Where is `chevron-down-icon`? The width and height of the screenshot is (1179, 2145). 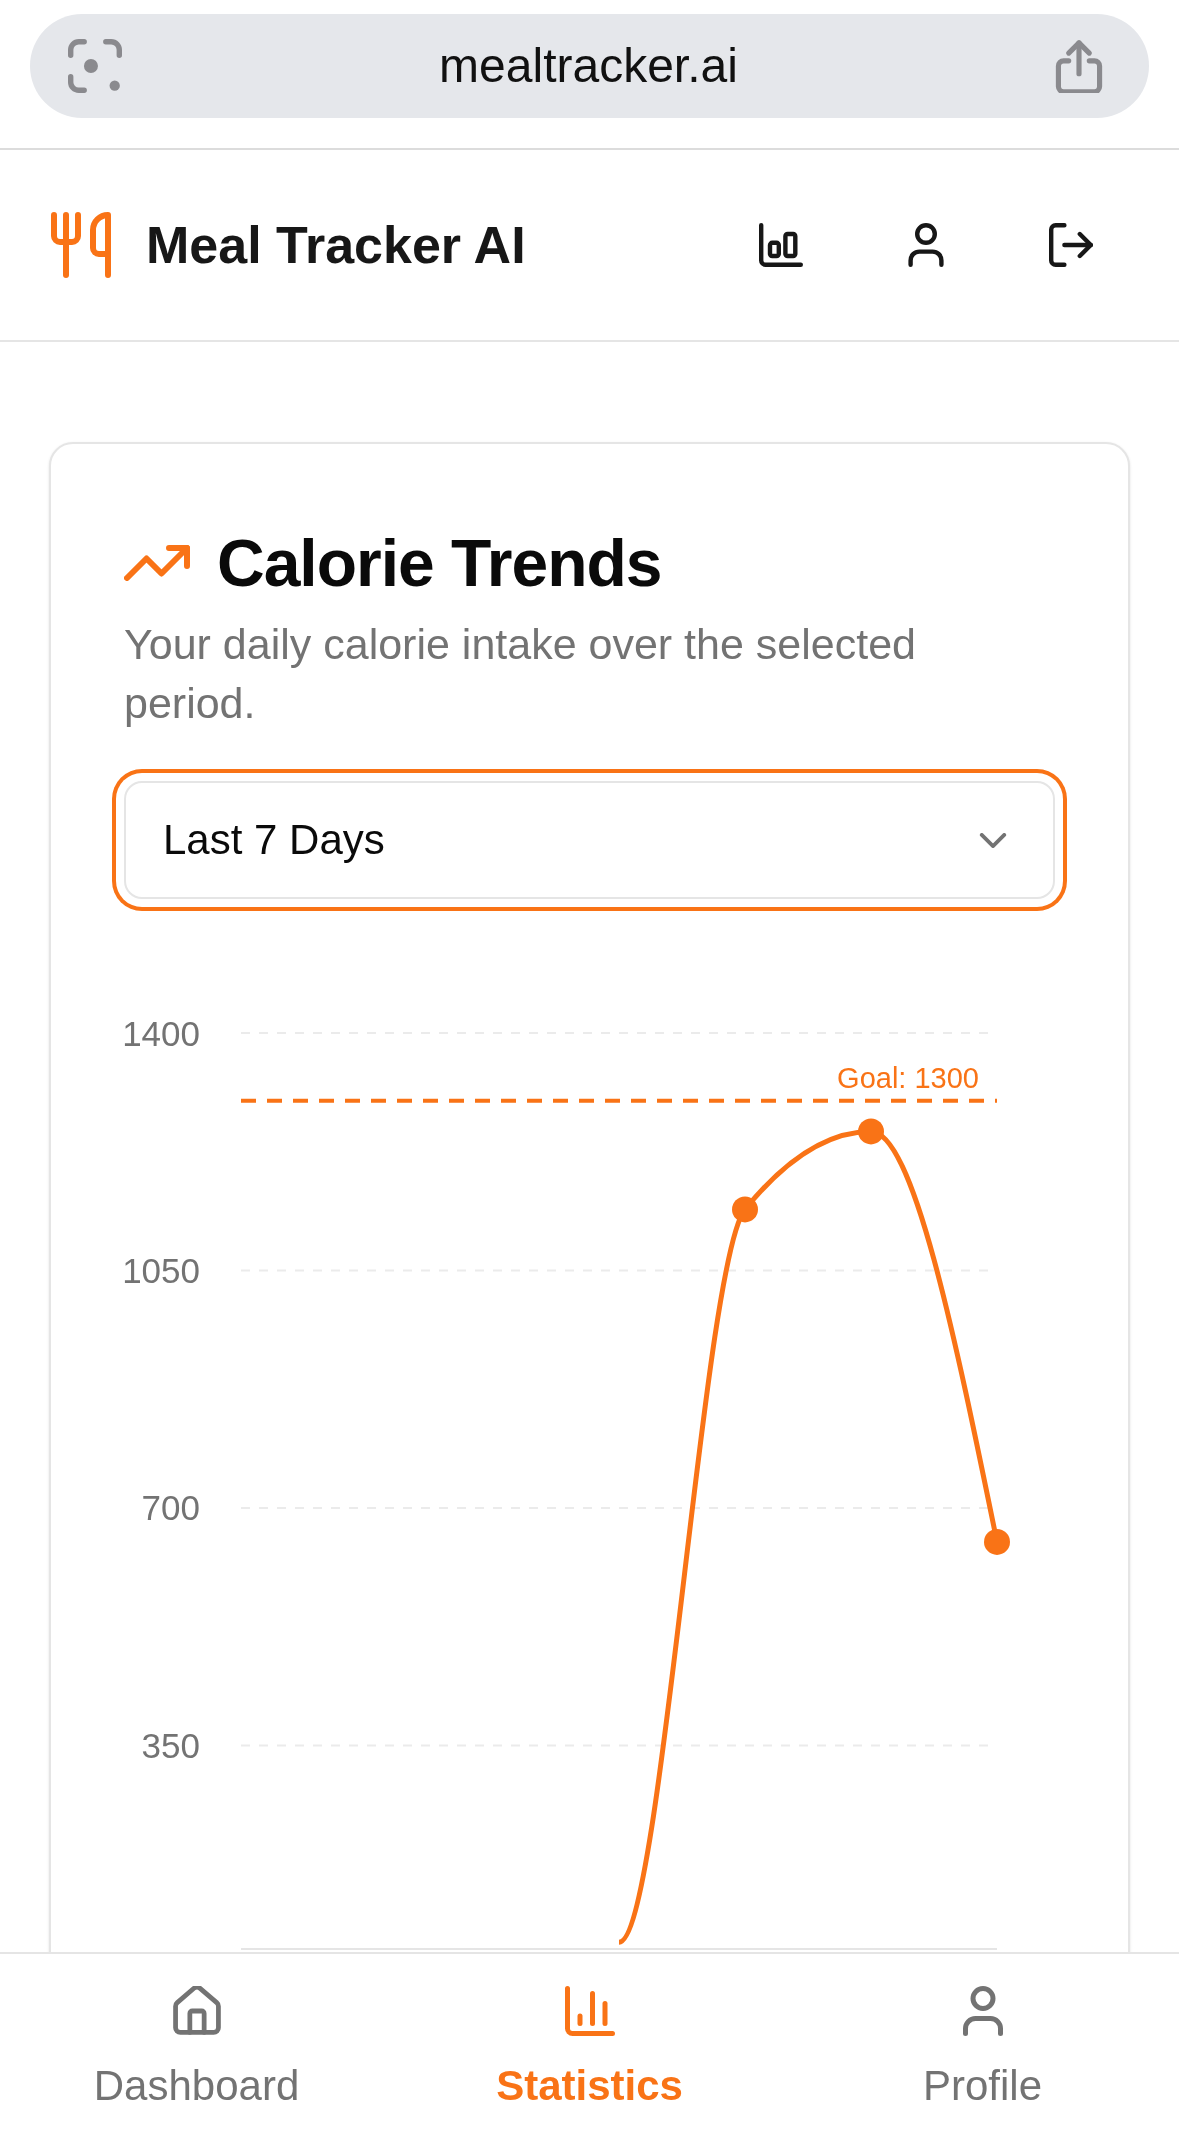
chevron-down-icon is located at coordinates (993, 840).